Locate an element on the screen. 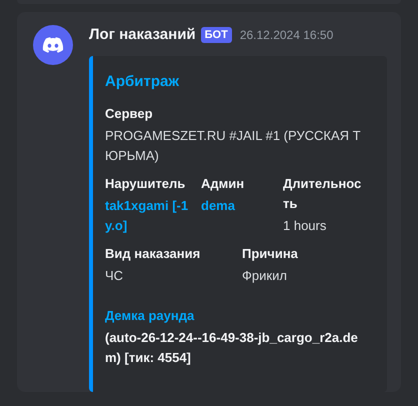 The image size is (418, 406). field-value: tak1xgami [-1 y.o] is located at coordinates (153, 216).